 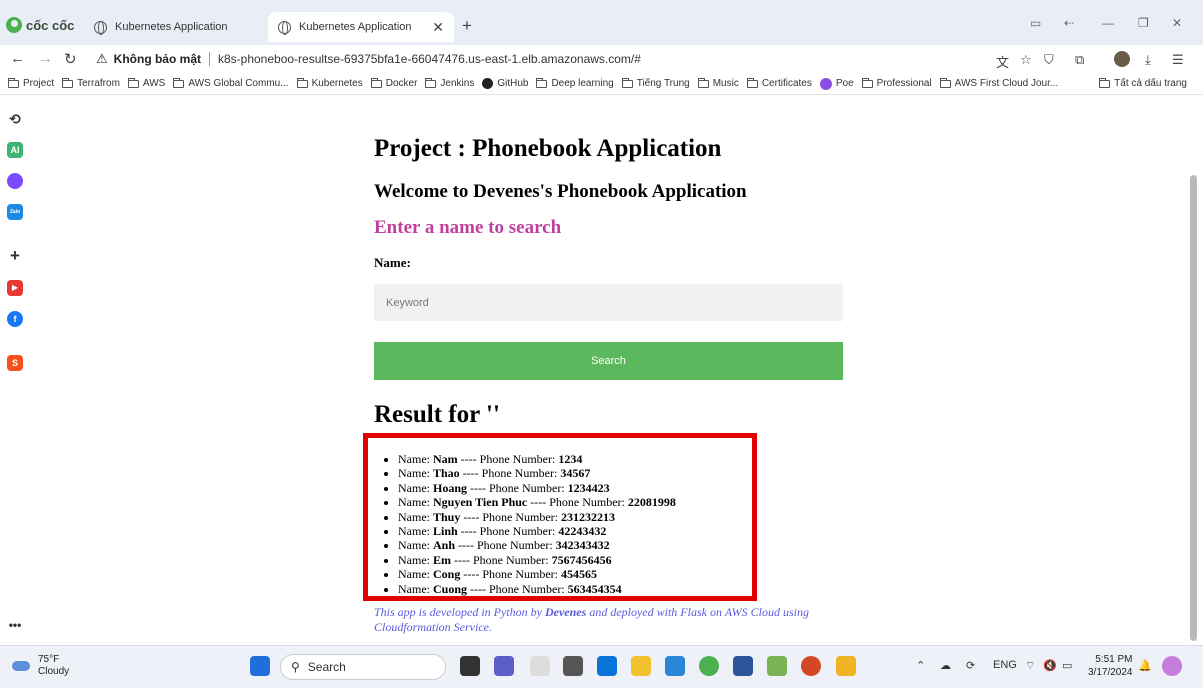 I want to click on youtube-icon: ▶, so click(x=15, y=288).